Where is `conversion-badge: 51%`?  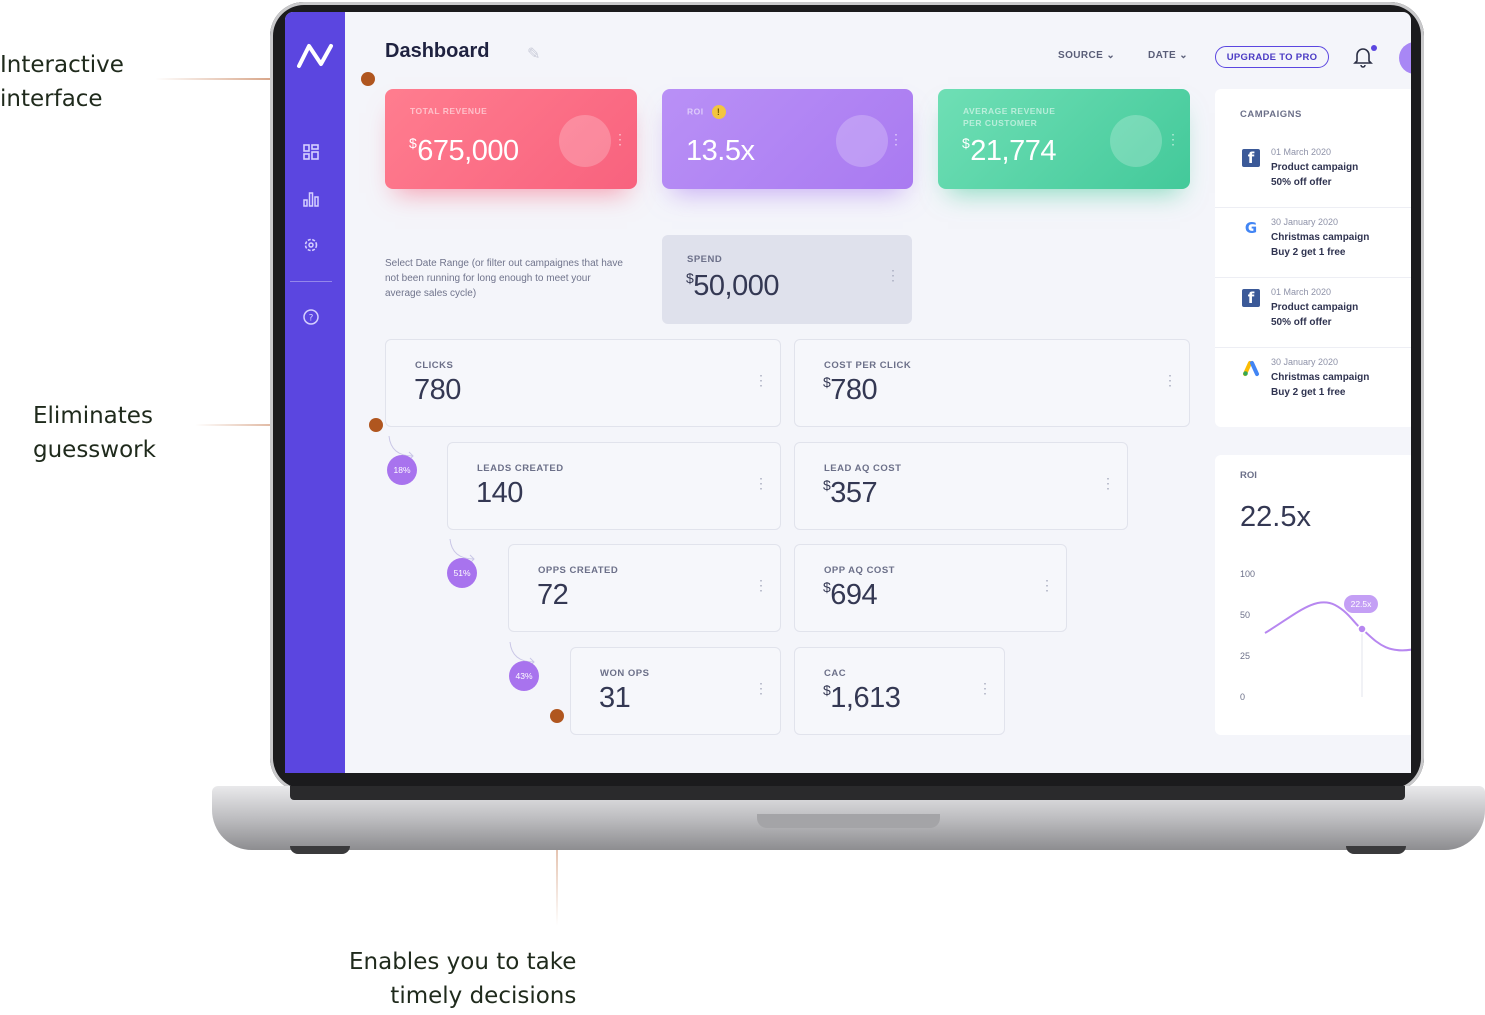 conversion-badge: 51% is located at coordinates (462, 573).